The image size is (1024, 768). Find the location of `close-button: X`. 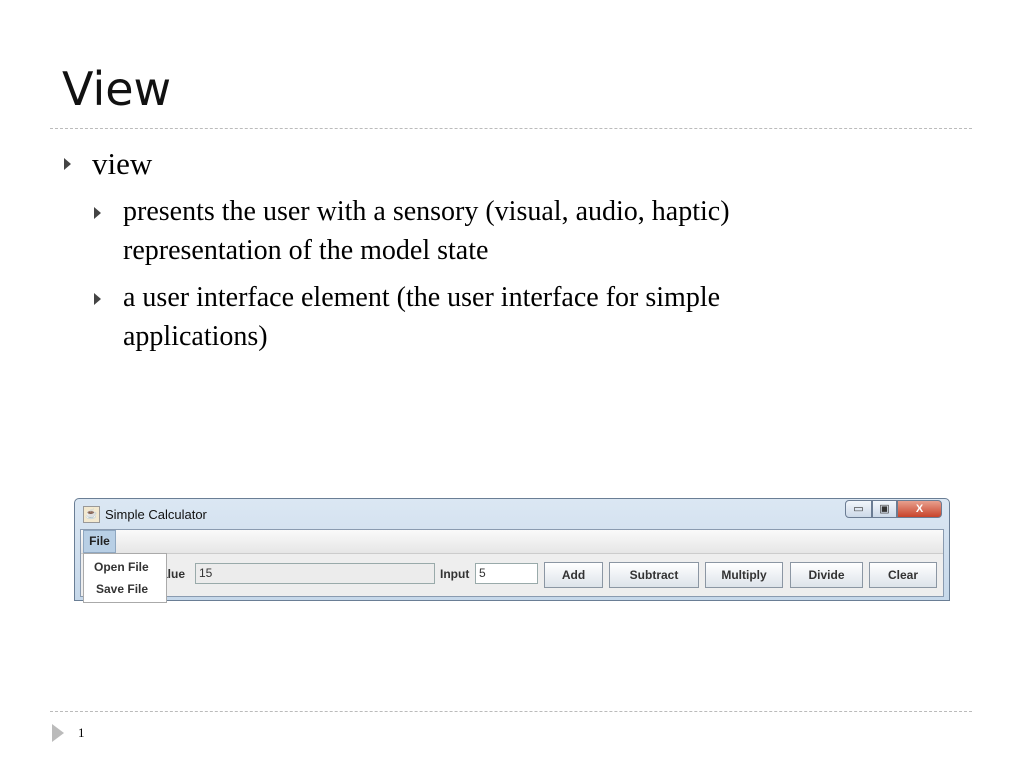

close-button: X is located at coordinates (919, 509).